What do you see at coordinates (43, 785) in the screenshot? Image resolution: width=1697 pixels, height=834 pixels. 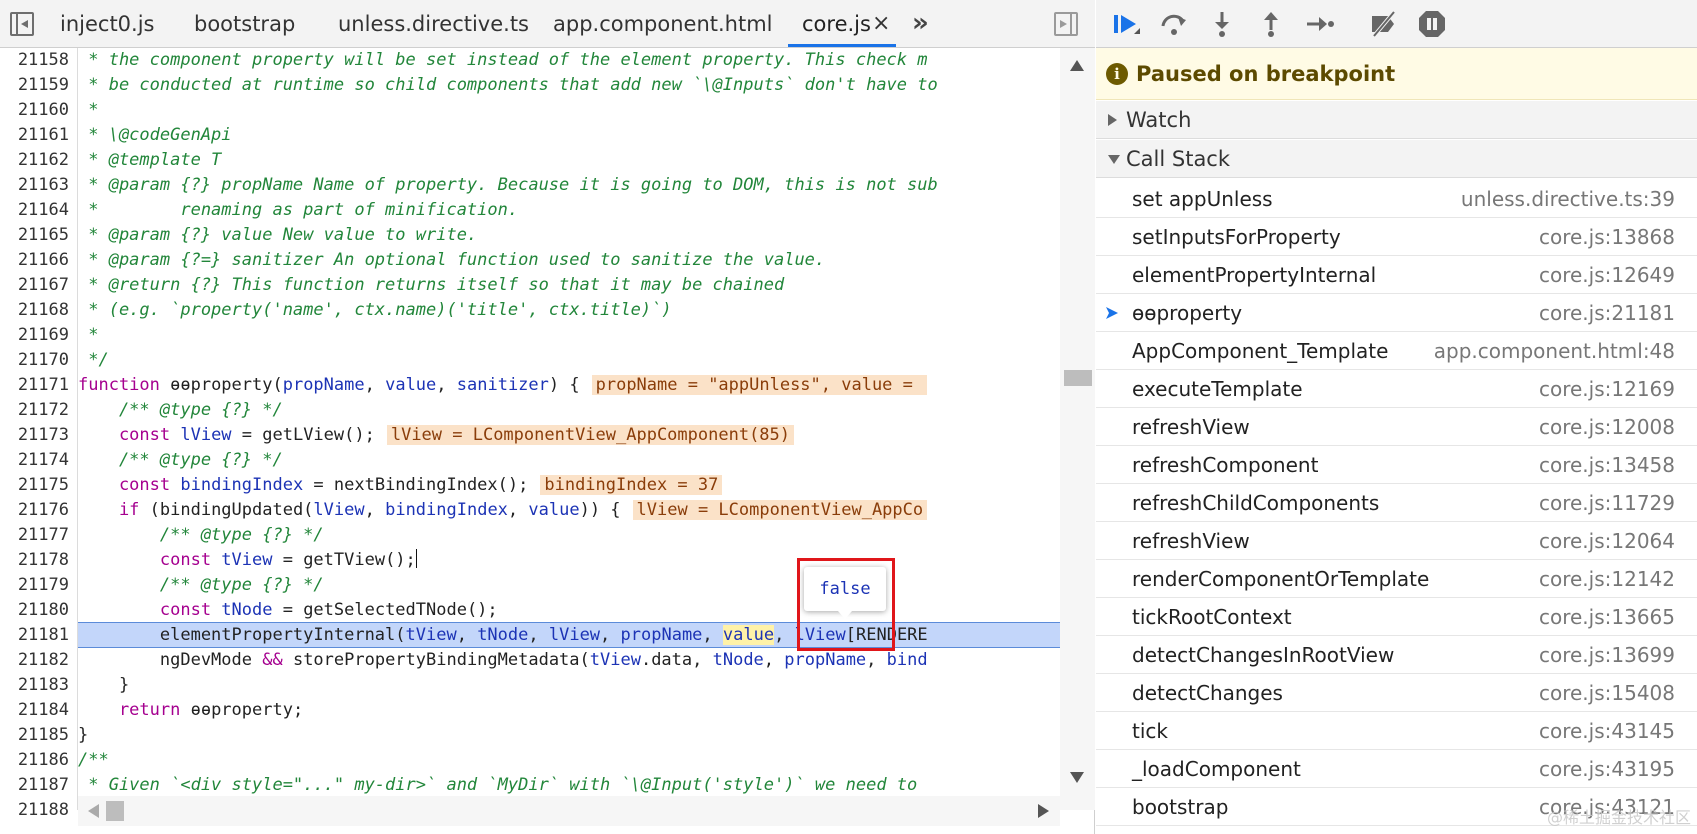 I see `line-number: 21187` at bounding box center [43, 785].